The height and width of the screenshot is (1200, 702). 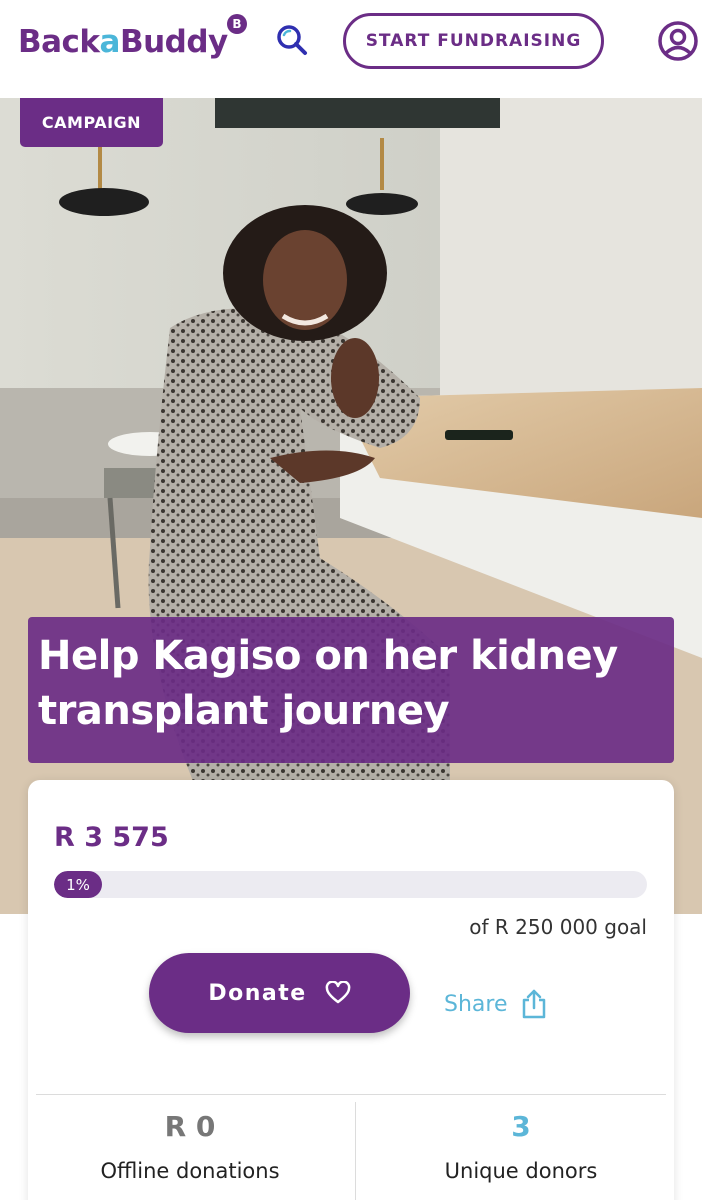 What do you see at coordinates (521, 1146) in the screenshot?
I see `unique-donors-stat: 3 Unique donors` at bounding box center [521, 1146].